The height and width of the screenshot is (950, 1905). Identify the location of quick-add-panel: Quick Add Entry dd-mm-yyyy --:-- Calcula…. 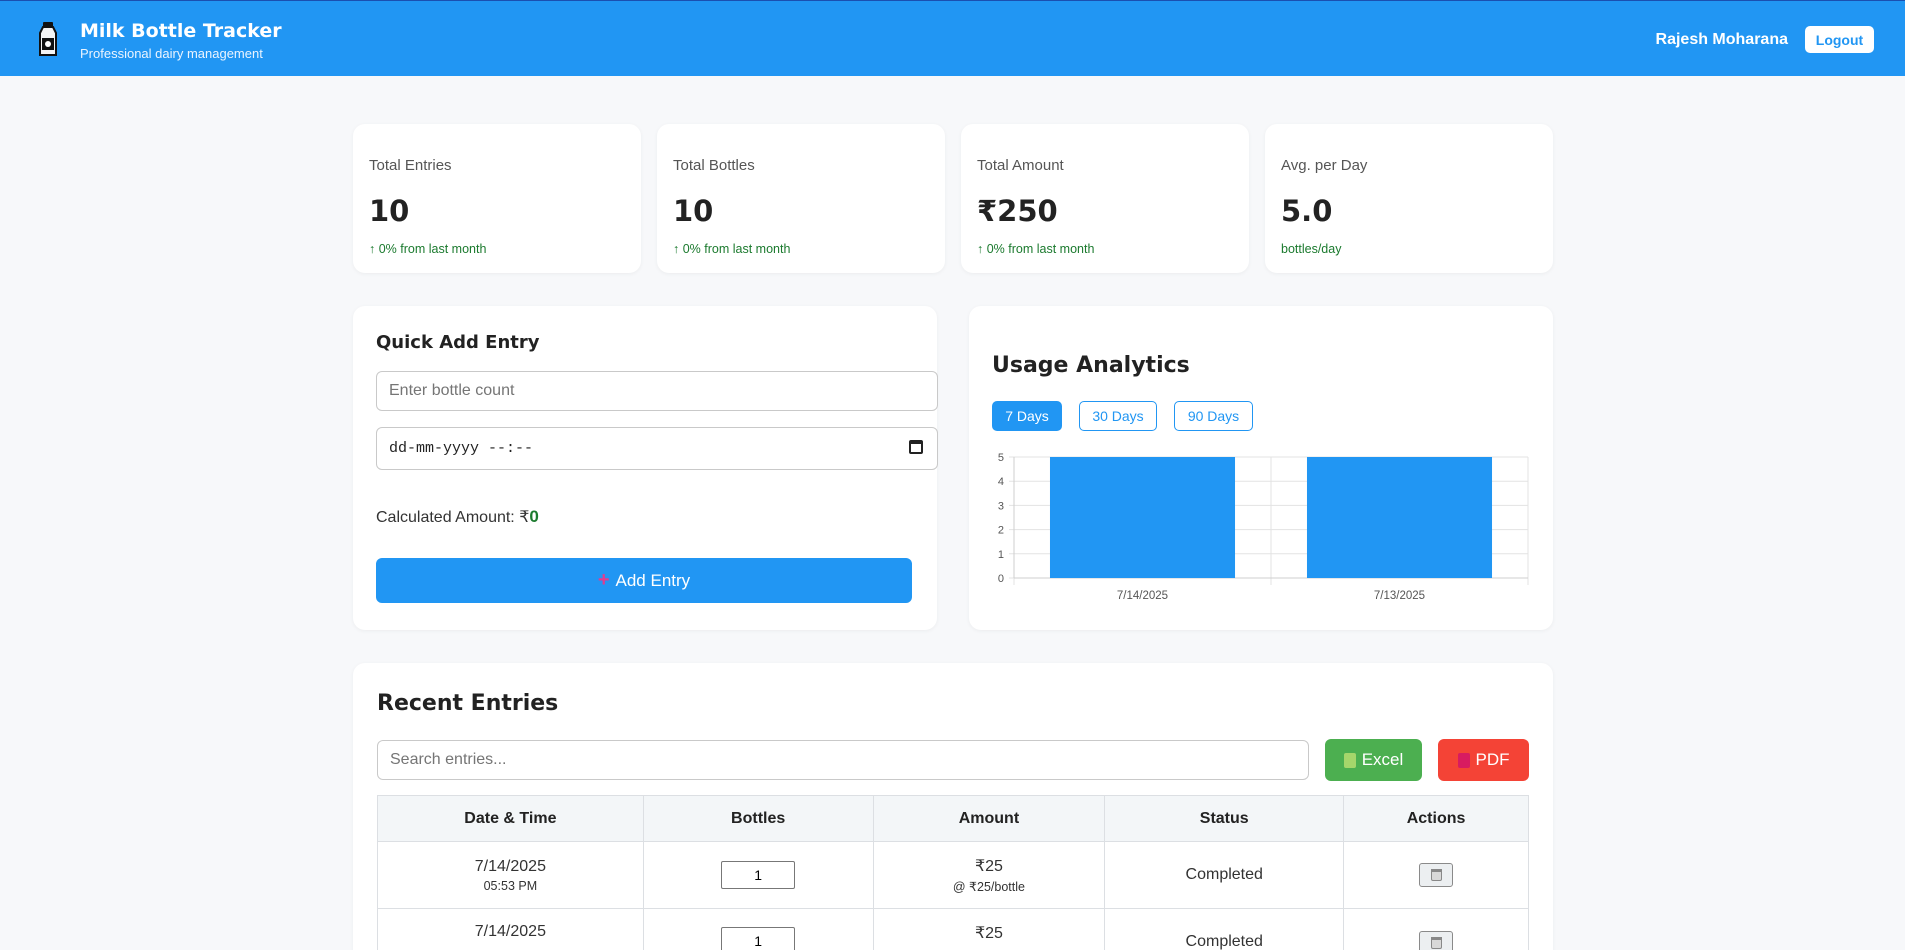
(645, 468).